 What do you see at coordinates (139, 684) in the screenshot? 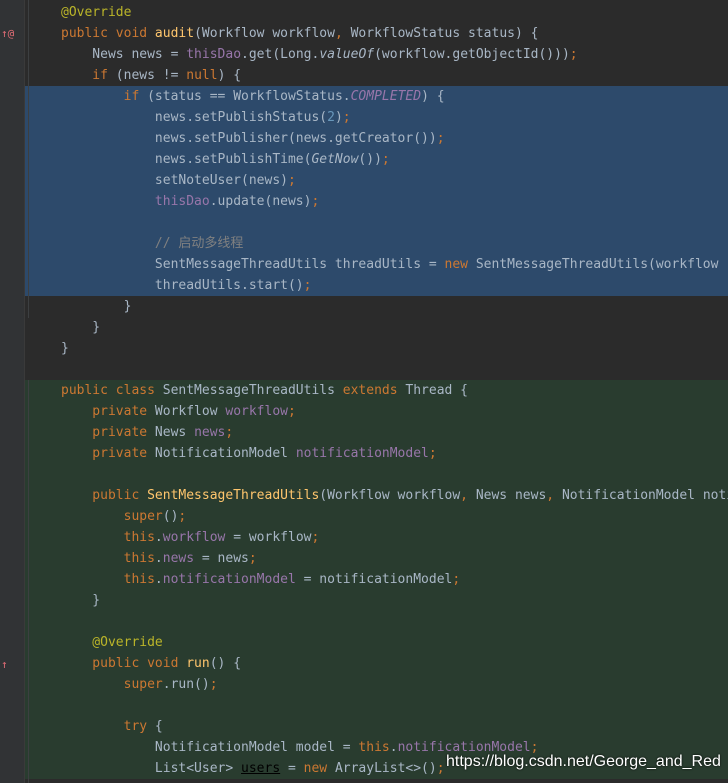
I see `code-line-text: super.run();` at bounding box center [139, 684].